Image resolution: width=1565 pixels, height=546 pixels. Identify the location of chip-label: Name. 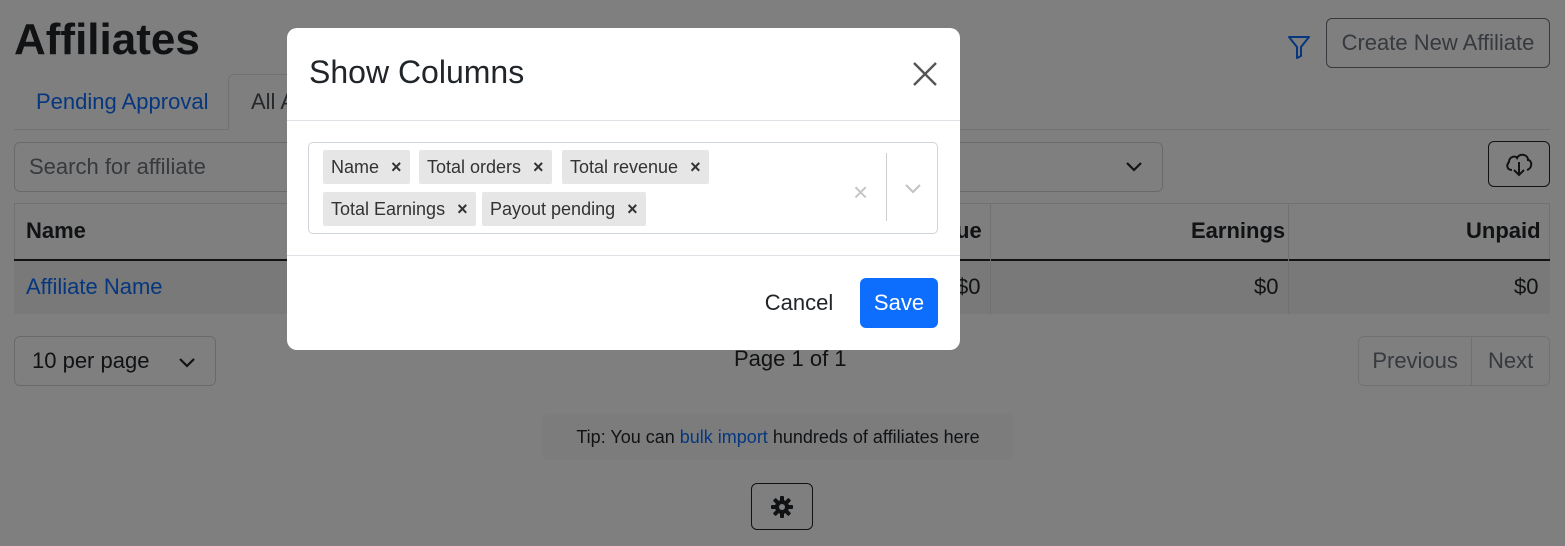
(355, 166).